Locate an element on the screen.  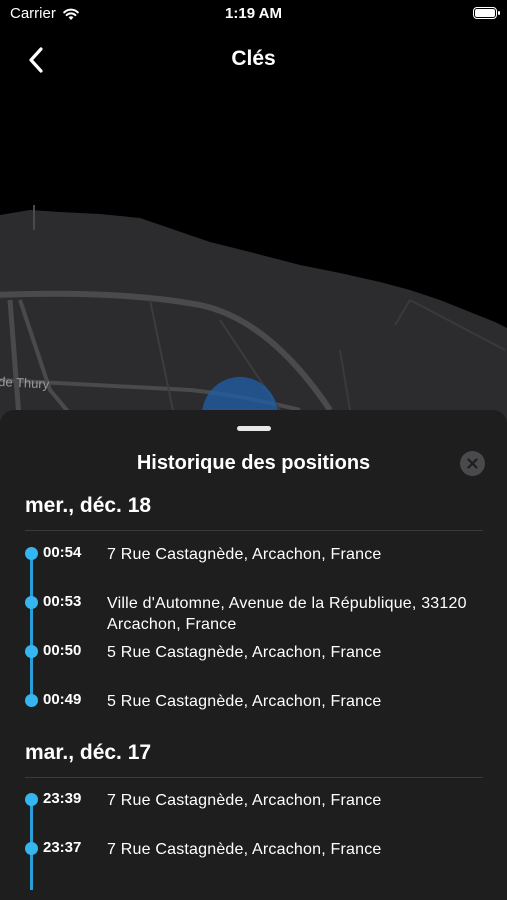
entry-time: 23:39 is located at coordinates (62, 798).